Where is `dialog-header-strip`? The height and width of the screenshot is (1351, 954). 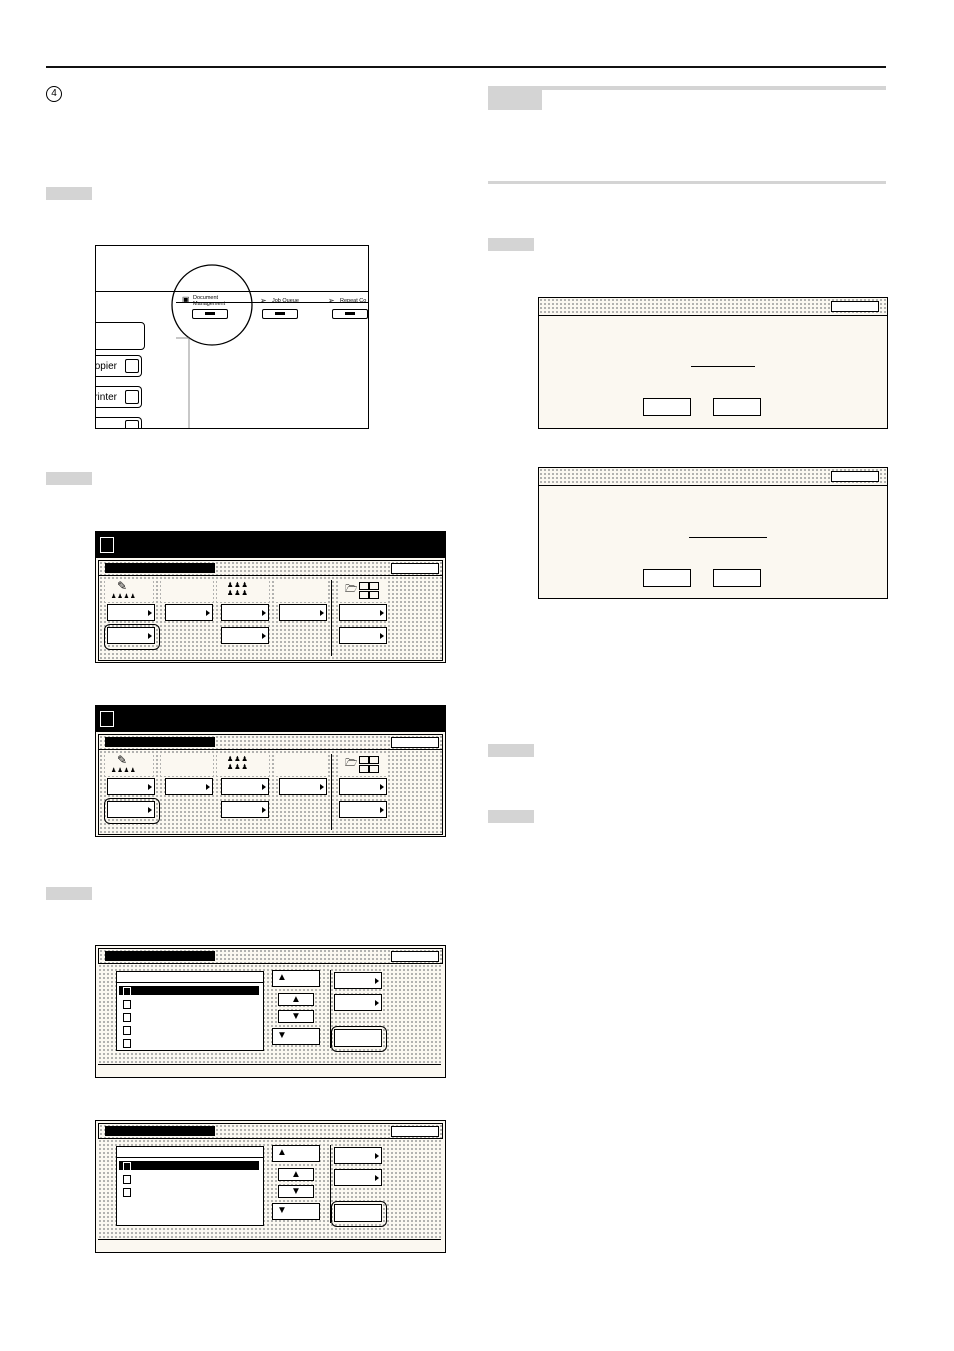 dialog-header-strip is located at coordinates (713, 477).